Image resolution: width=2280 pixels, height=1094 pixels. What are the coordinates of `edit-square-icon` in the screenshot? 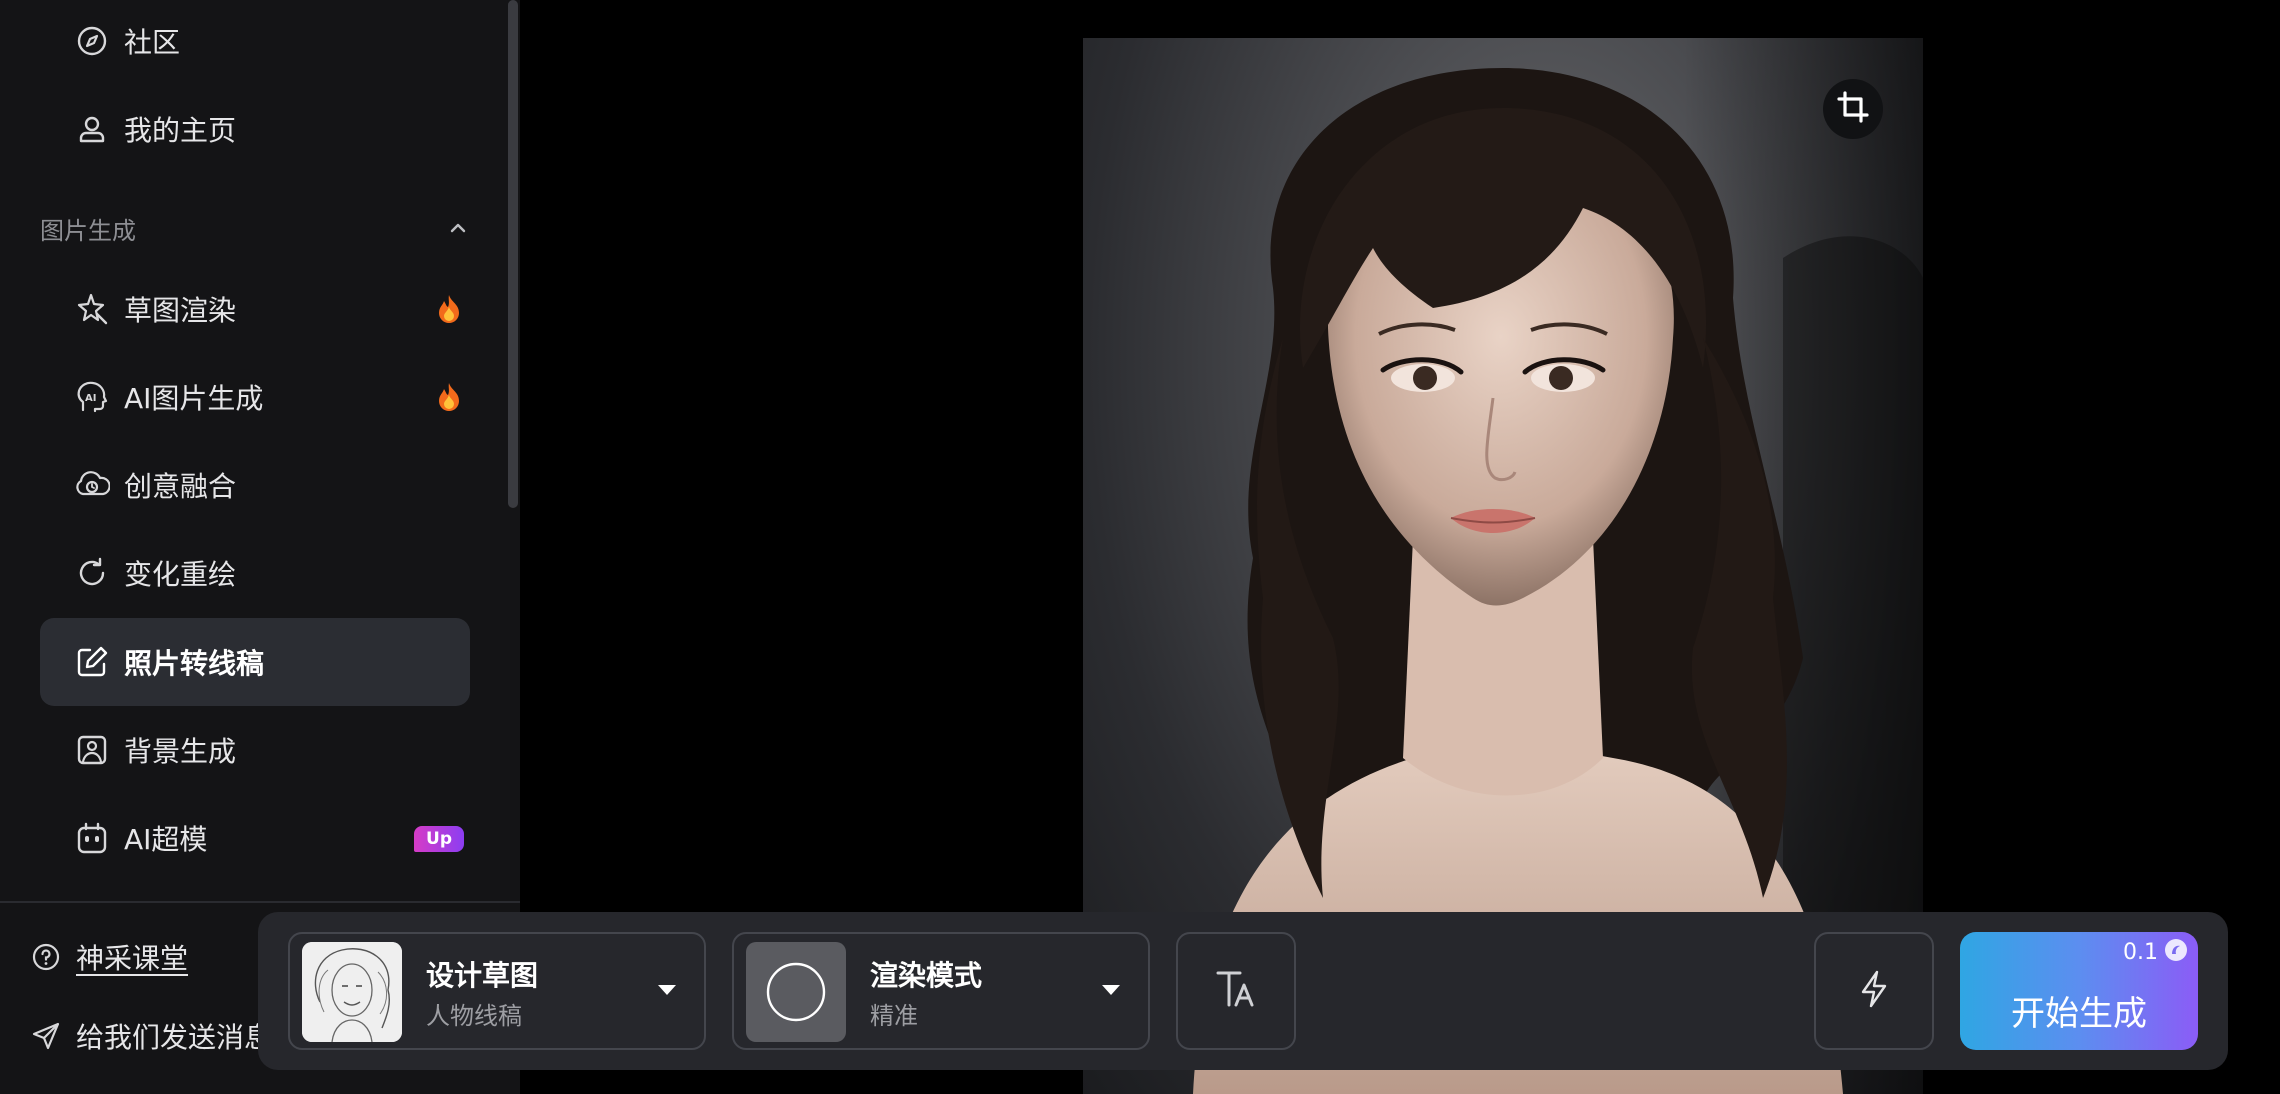 It's located at (92, 662).